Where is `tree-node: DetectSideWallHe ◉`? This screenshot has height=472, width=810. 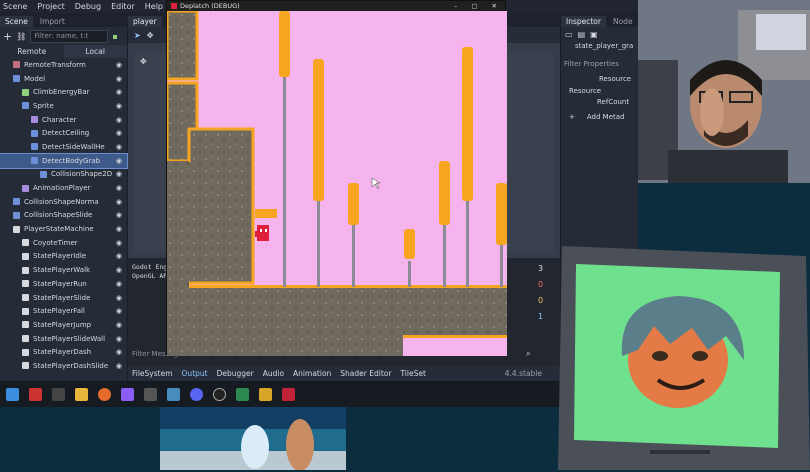 tree-node: DetectSideWallHe ◉ is located at coordinates (63, 147).